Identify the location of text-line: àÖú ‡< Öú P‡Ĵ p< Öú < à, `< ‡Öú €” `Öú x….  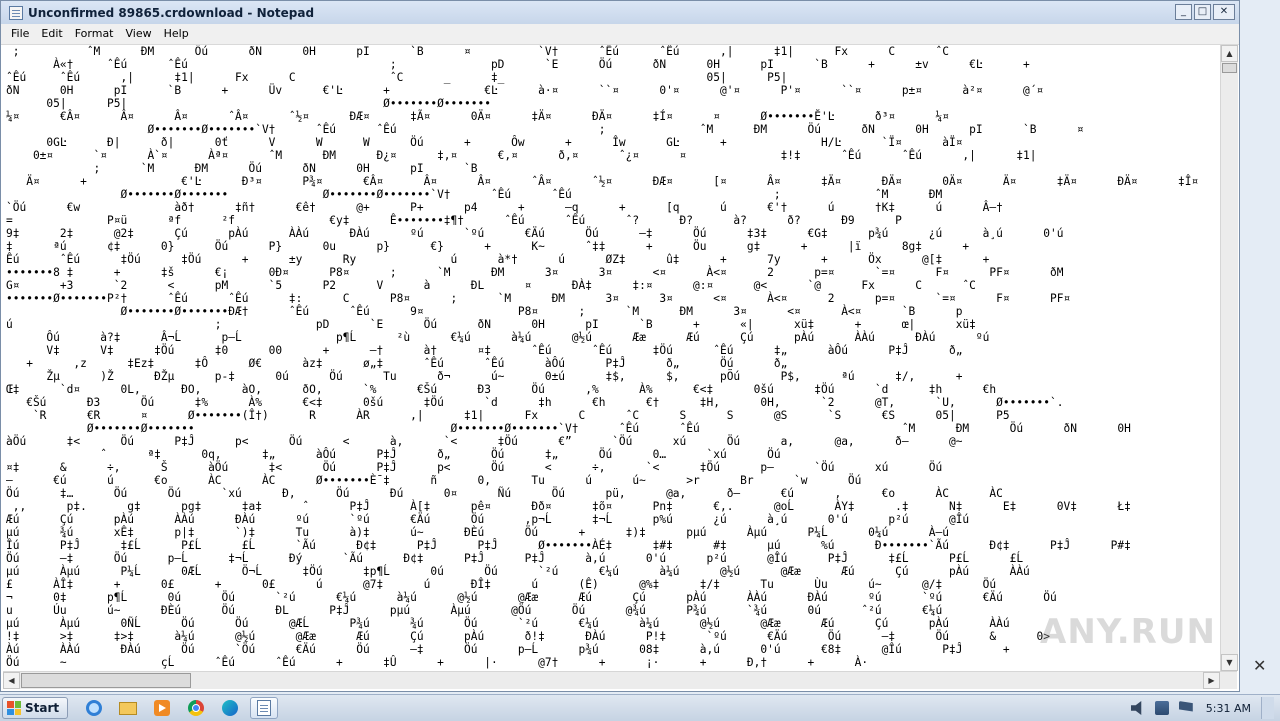
(484, 441).